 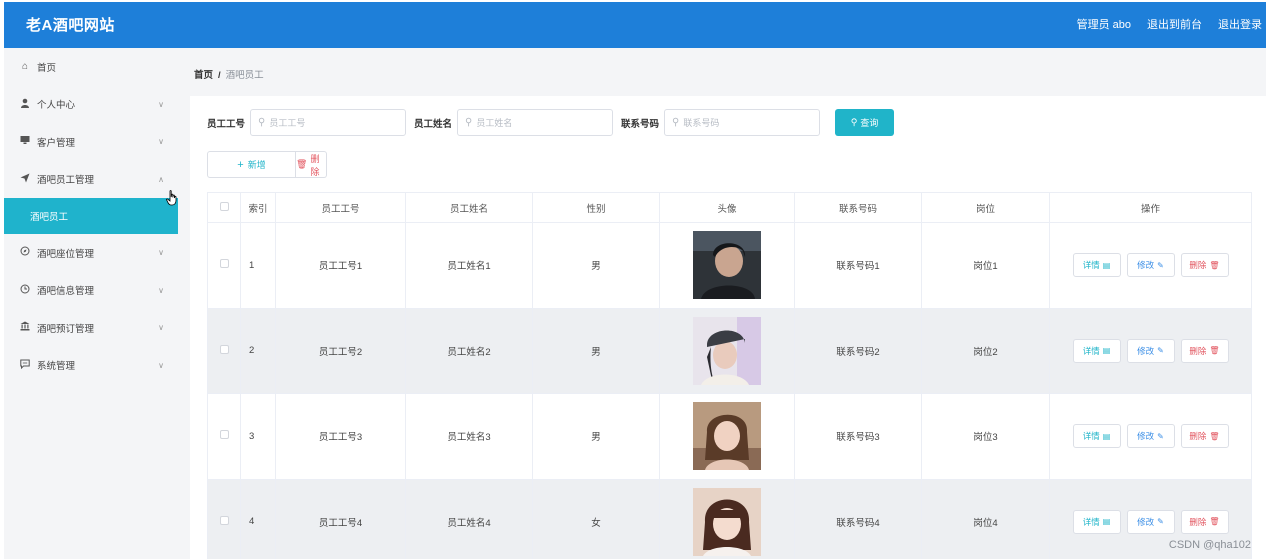 What do you see at coordinates (66, 292) in the screenshot?
I see `sidebar-item-label: 酒吧信息管理` at bounding box center [66, 292].